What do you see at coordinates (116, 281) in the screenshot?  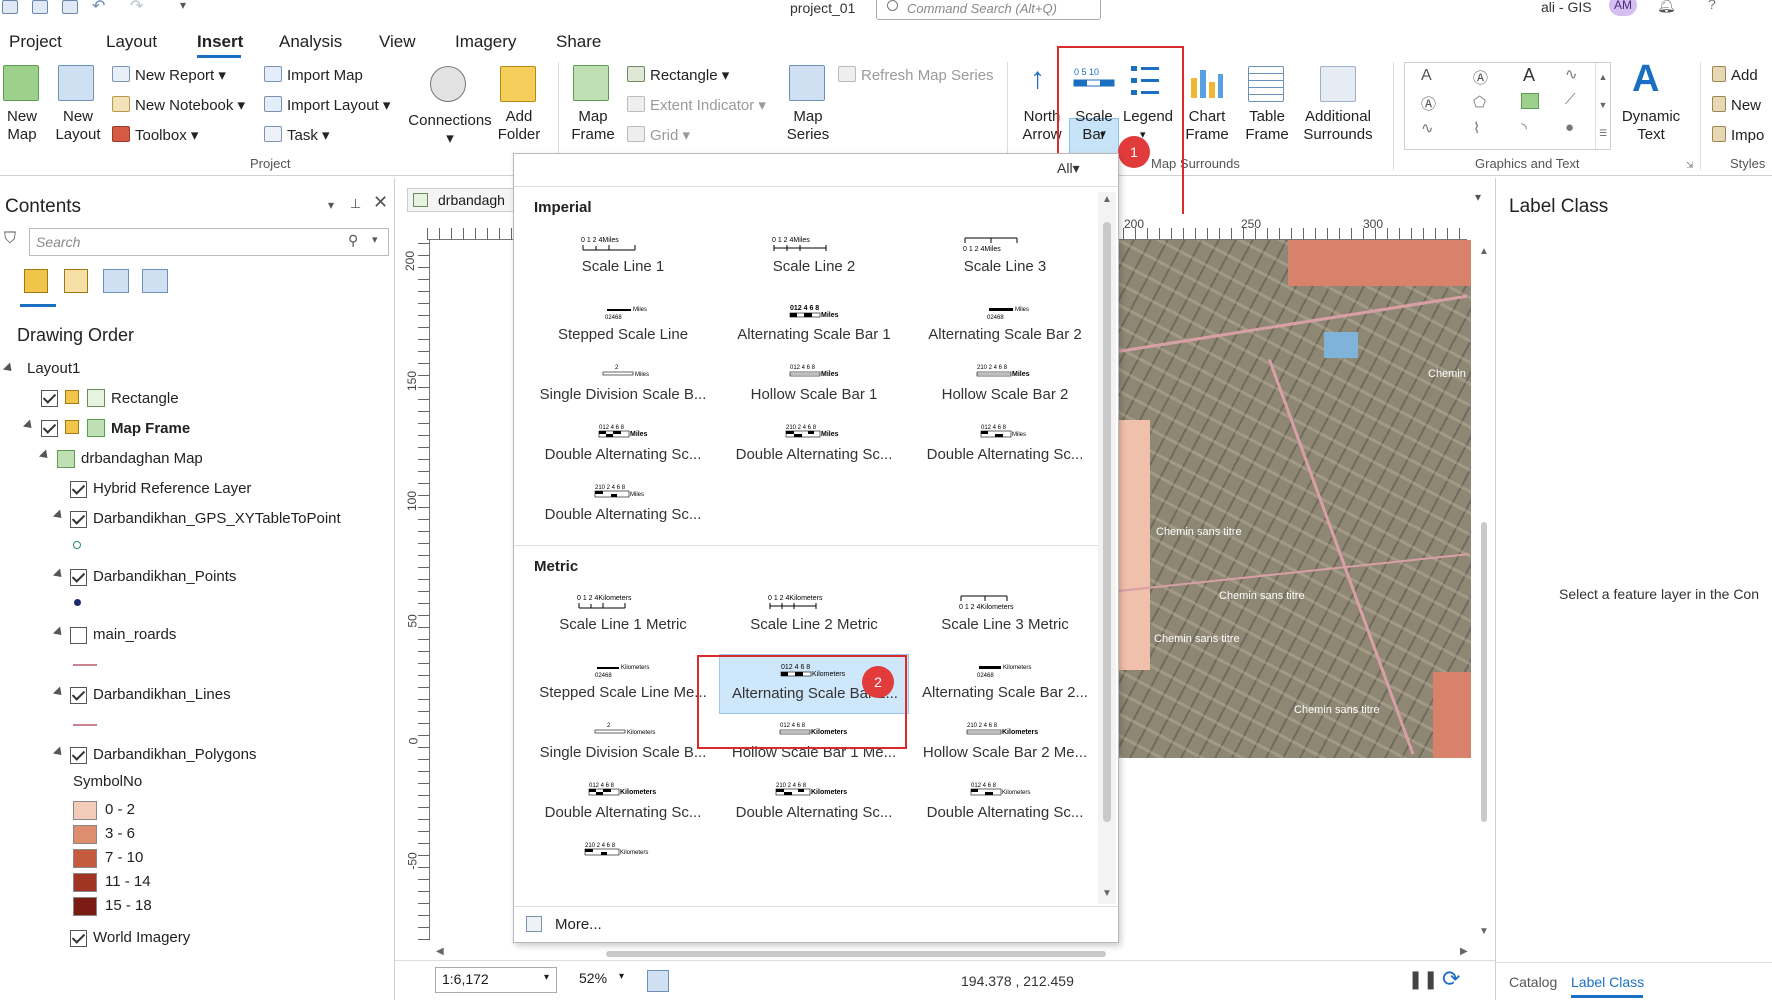 I see `editing-list-icon` at bounding box center [116, 281].